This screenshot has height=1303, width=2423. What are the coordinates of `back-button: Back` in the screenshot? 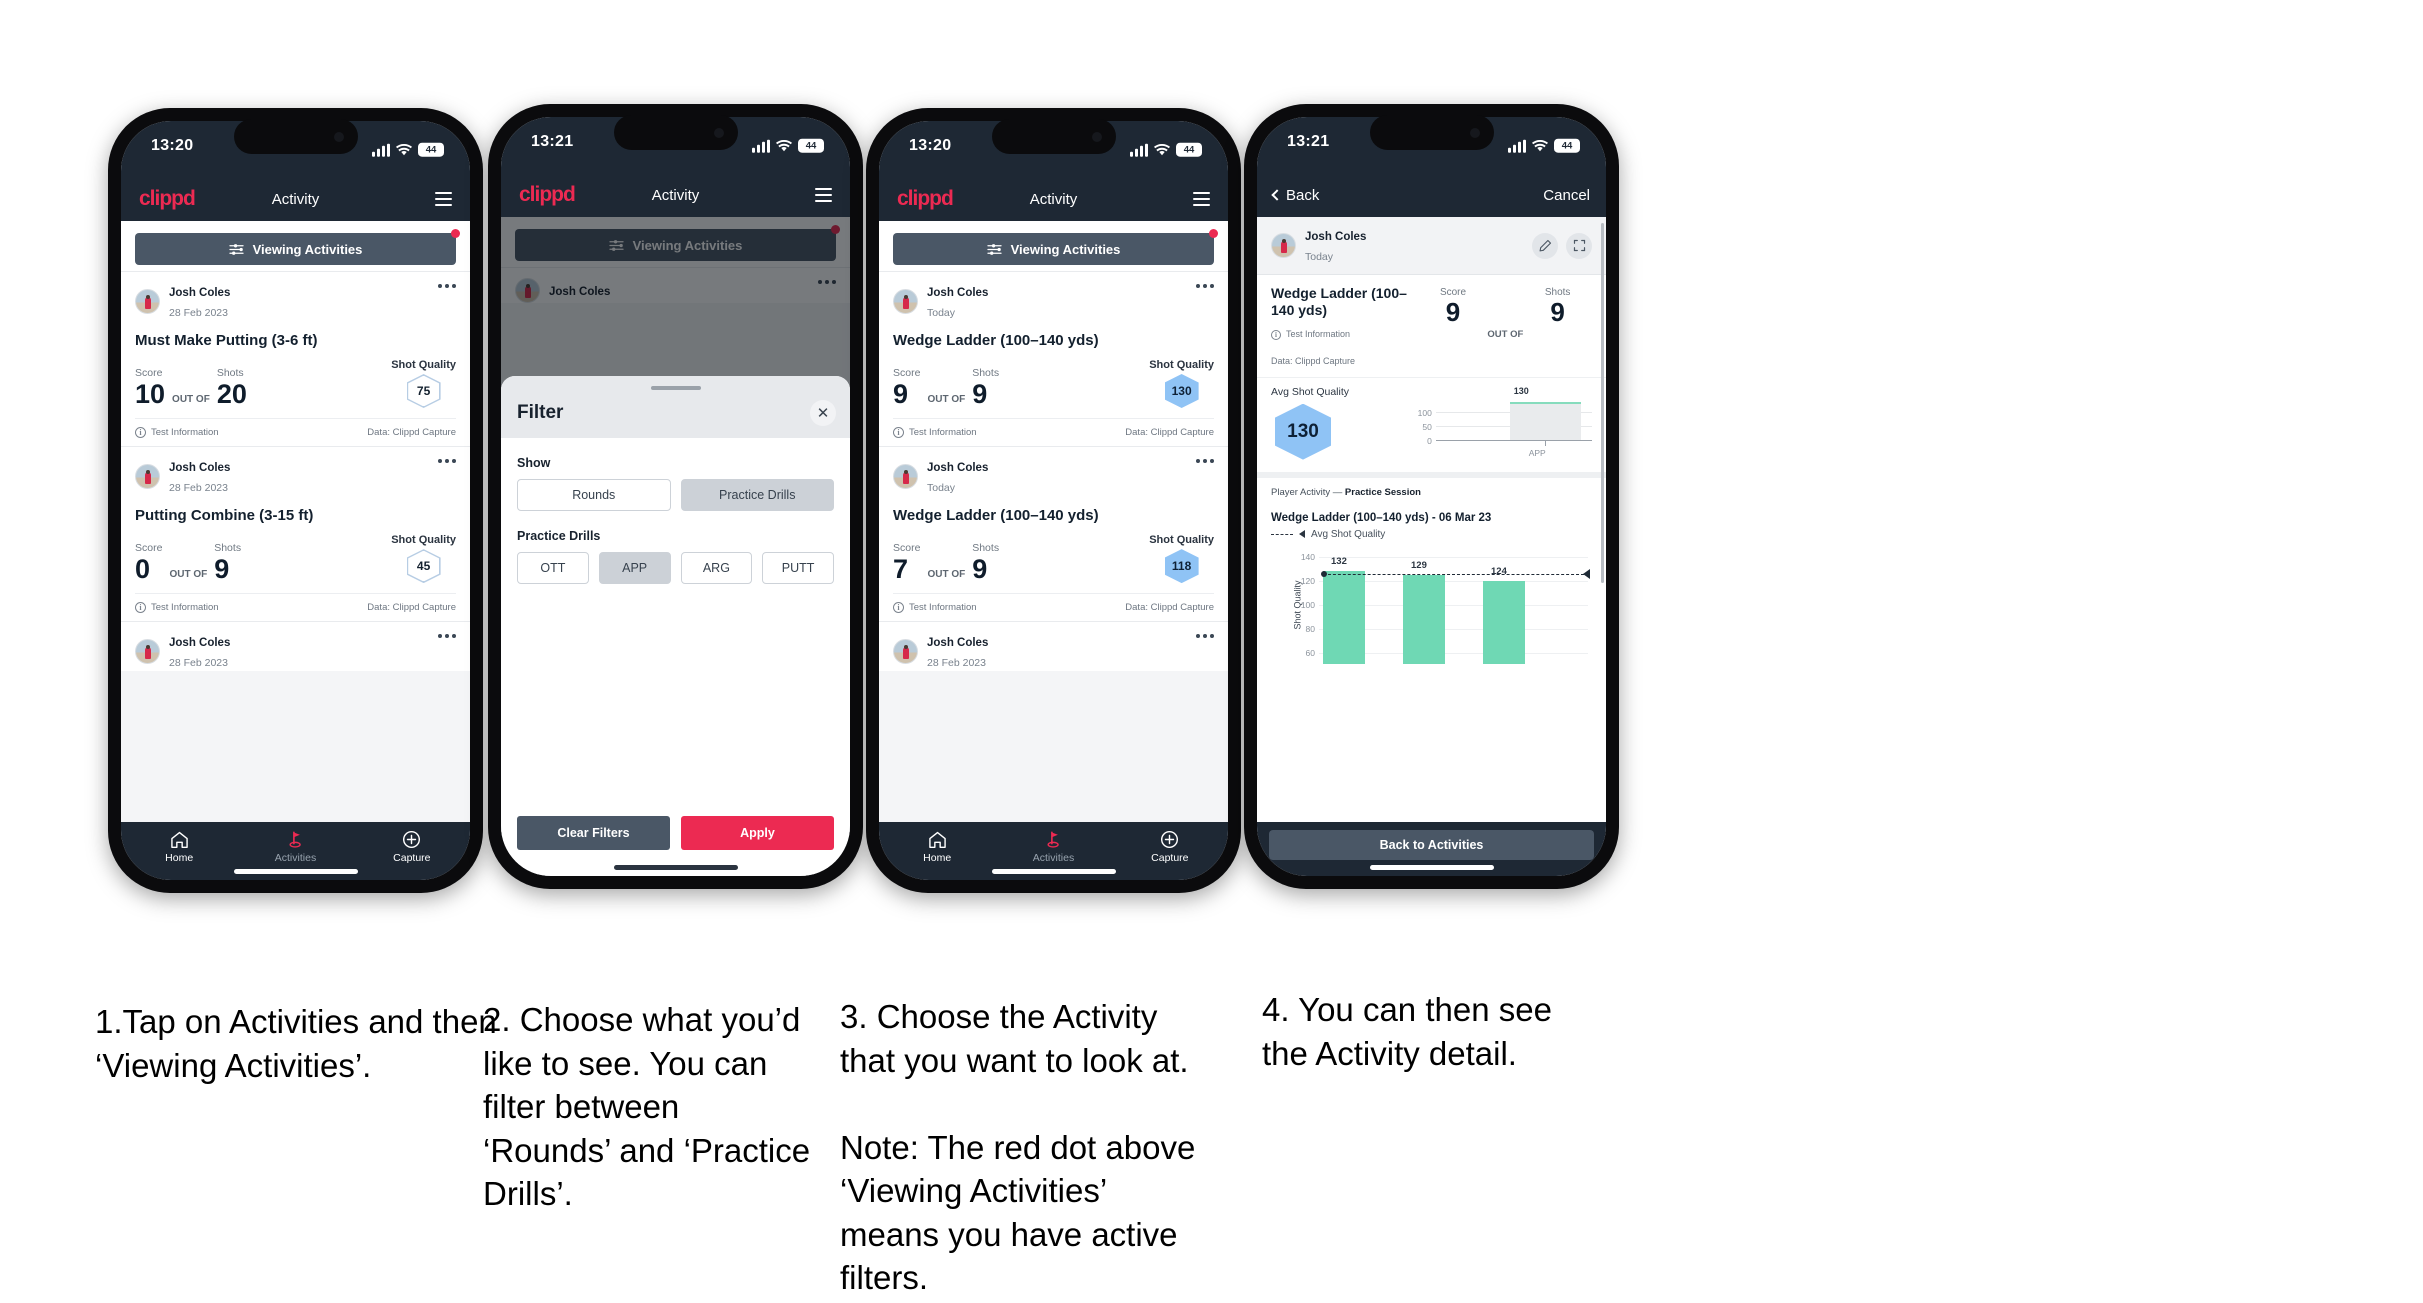 It's located at (1295, 195).